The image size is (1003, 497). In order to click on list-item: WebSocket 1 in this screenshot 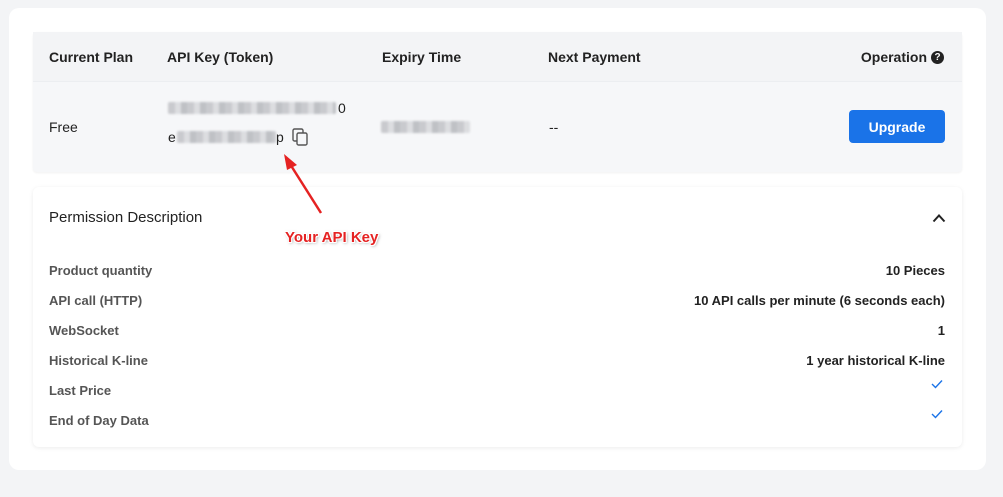, I will do `click(497, 333)`.